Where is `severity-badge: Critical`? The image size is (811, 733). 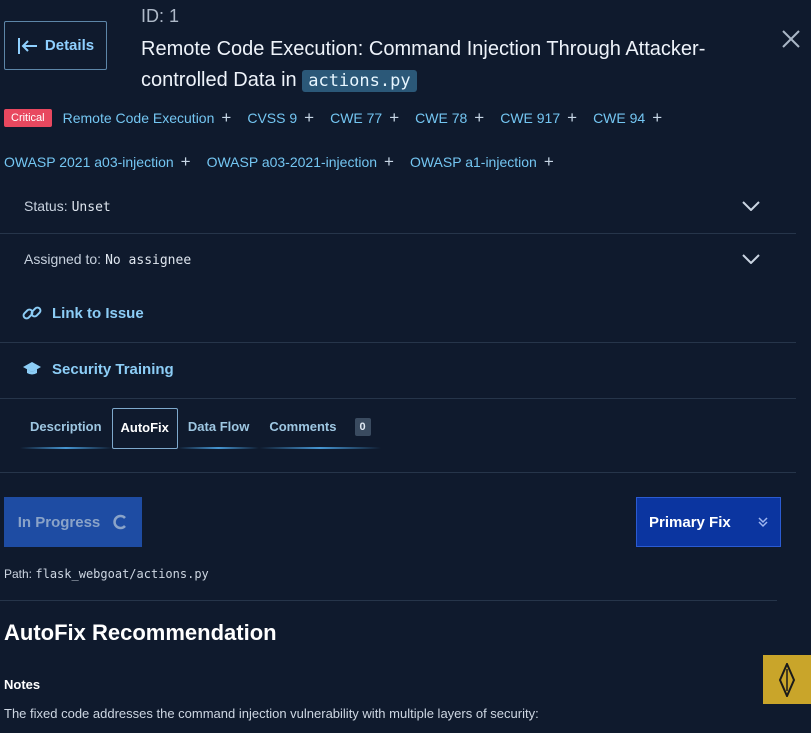 severity-badge: Critical is located at coordinates (28, 118).